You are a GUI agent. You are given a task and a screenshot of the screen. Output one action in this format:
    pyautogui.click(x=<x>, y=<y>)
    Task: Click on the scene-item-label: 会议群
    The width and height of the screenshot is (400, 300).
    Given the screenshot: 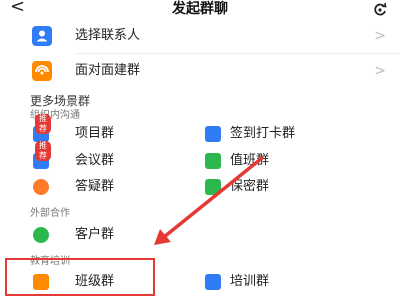 What is the action you would take?
    pyautogui.click(x=95, y=160)
    